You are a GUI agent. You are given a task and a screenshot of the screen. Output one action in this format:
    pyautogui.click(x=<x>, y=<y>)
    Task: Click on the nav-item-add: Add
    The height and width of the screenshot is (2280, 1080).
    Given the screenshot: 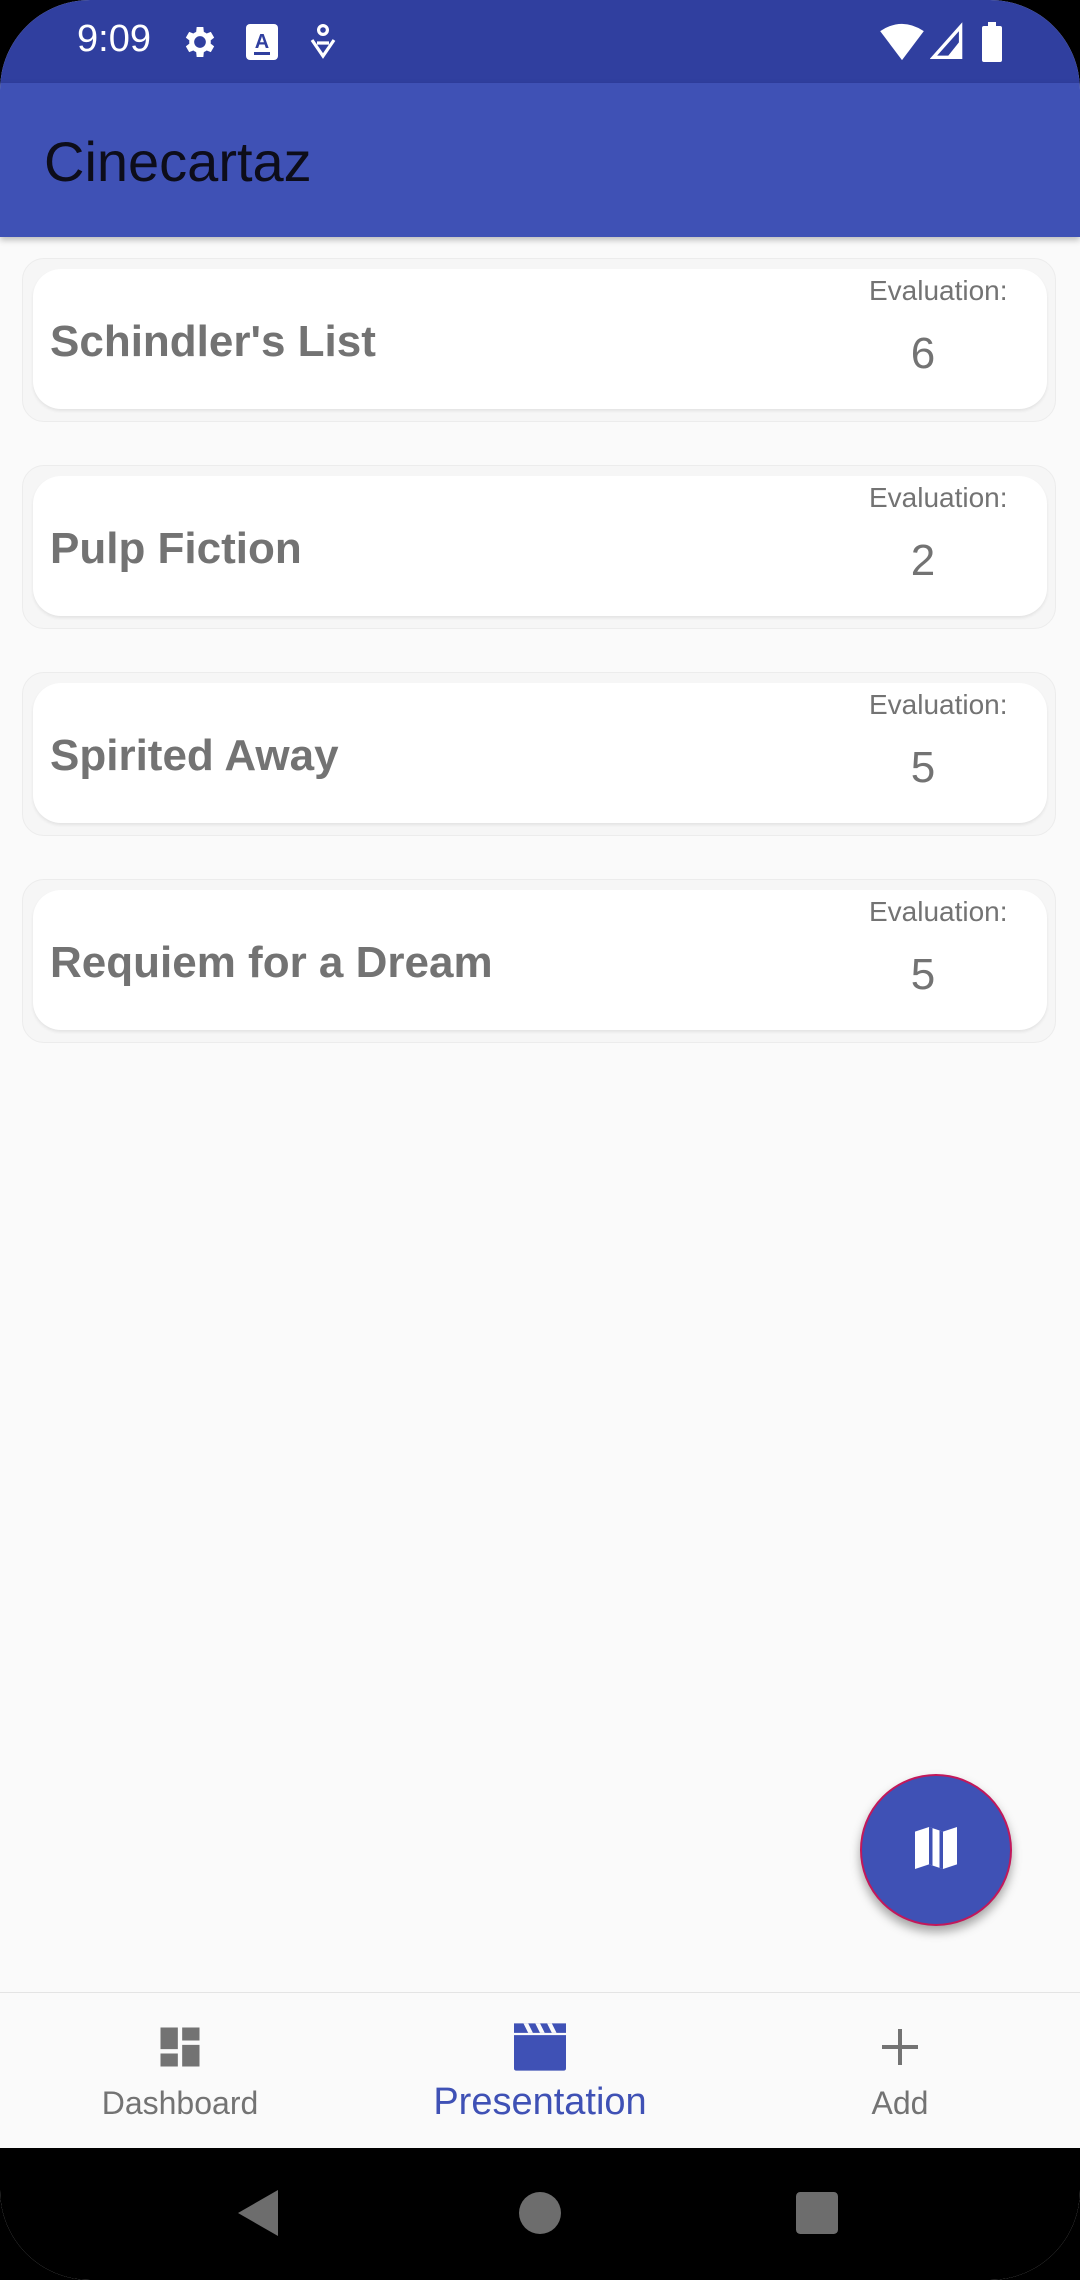 What is the action you would take?
    pyautogui.click(x=900, y=2071)
    